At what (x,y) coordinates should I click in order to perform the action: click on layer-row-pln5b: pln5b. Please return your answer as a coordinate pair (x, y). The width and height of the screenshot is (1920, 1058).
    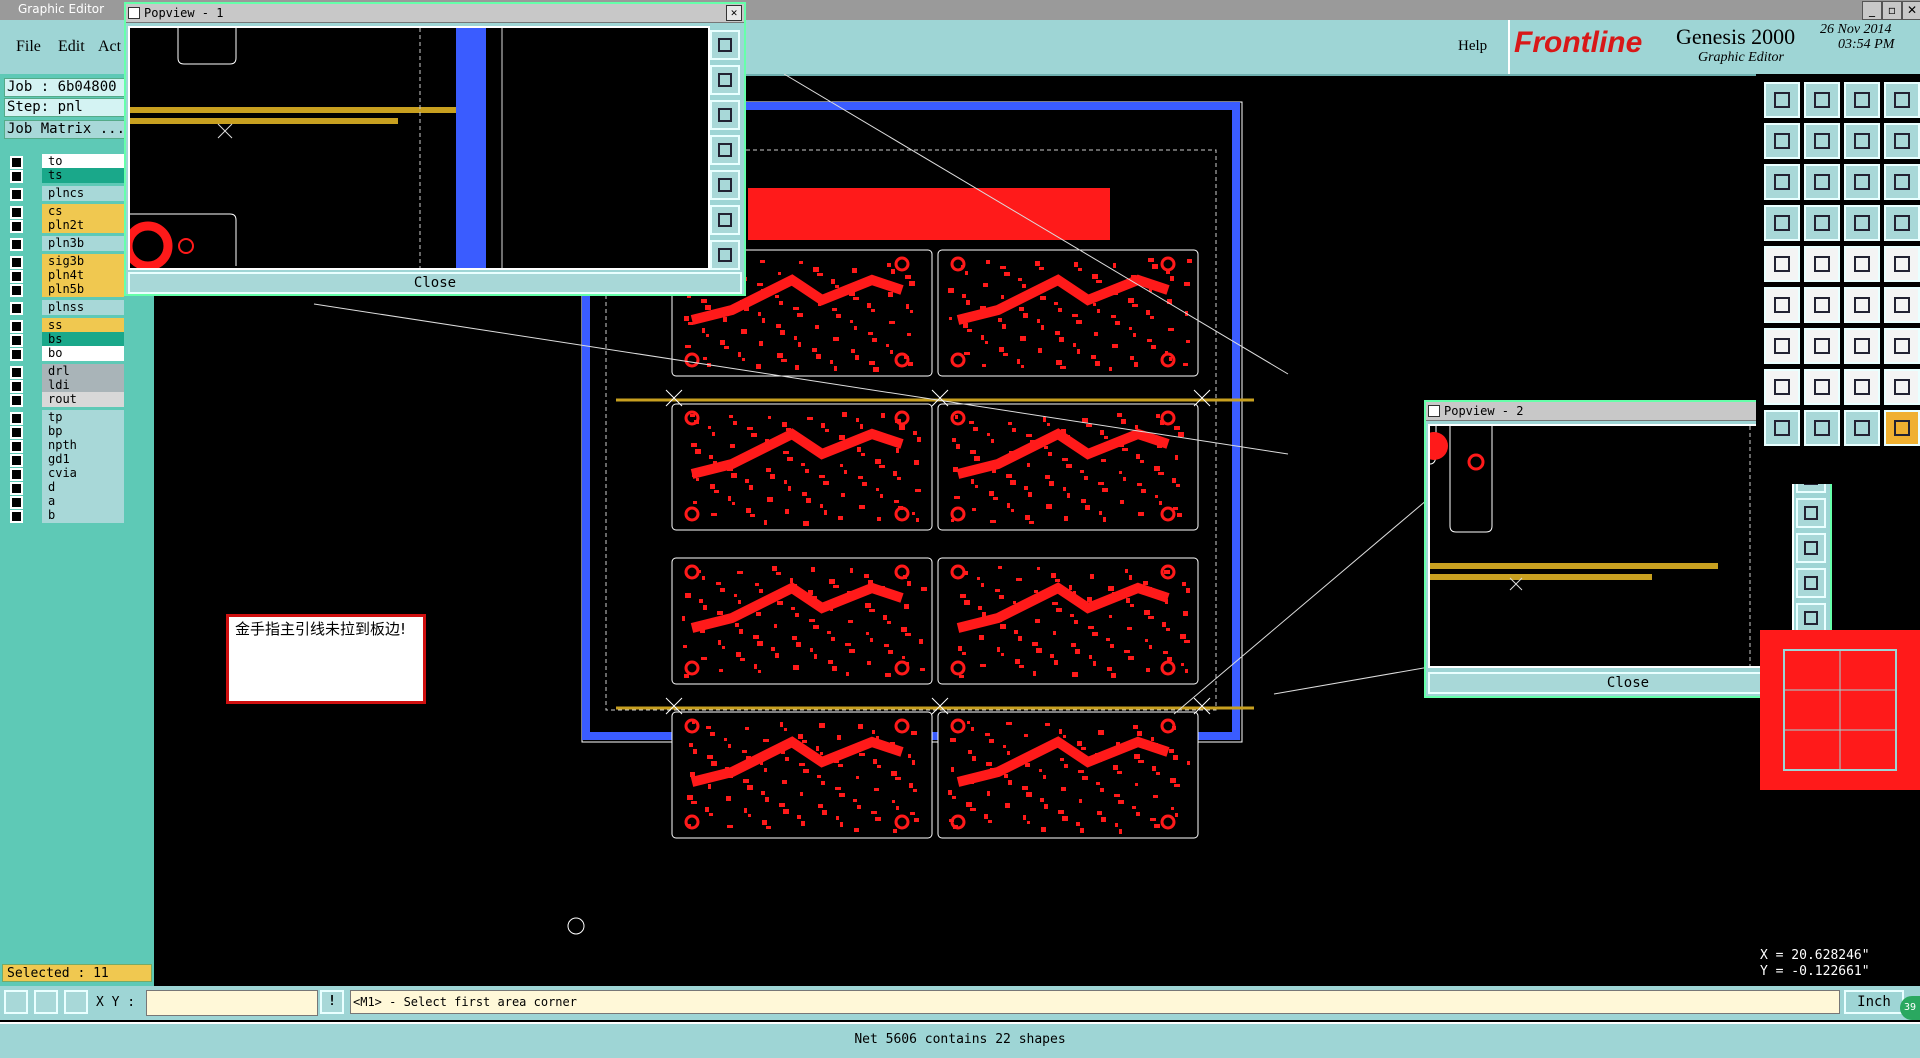
    Looking at the image, I should click on (65, 289).